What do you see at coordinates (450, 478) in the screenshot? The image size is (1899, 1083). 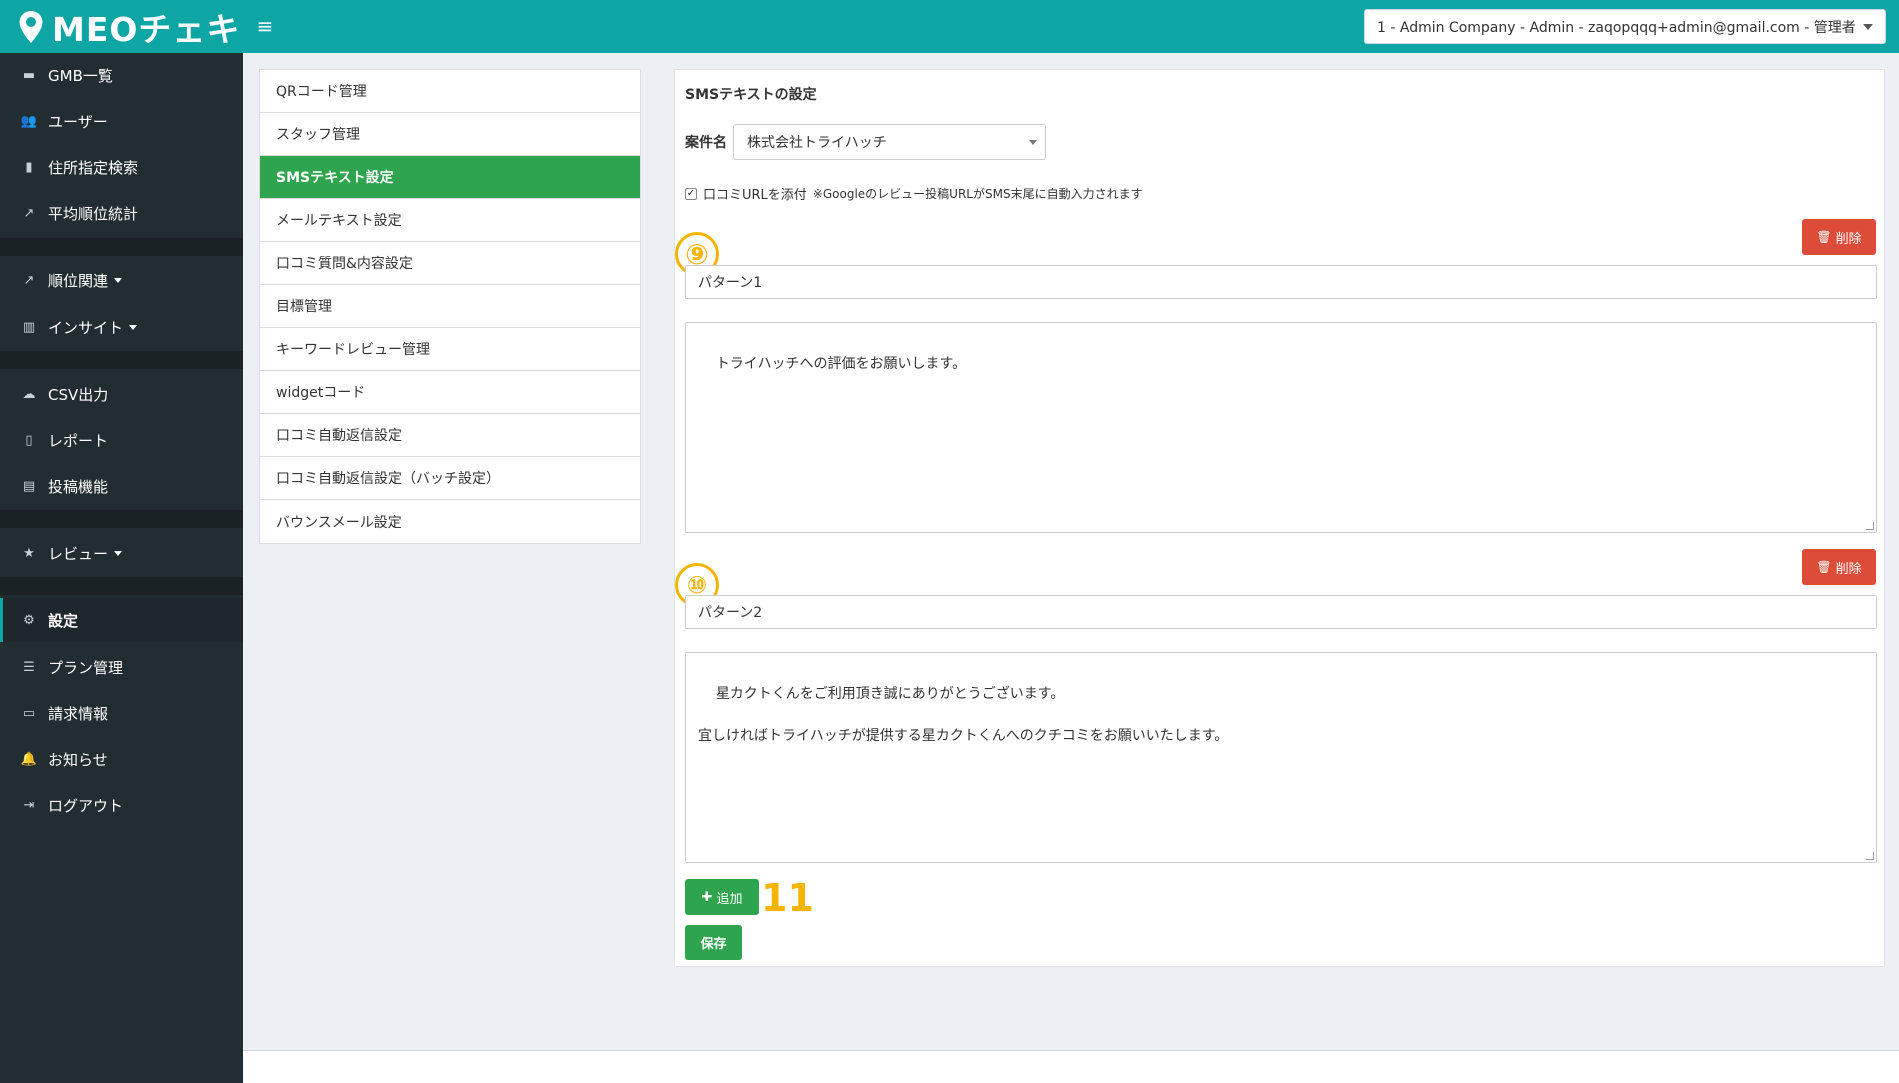 I see `settings-menu-item: 口コミ自動返信設定（バッチ設定）` at bounding box center [450, 478].